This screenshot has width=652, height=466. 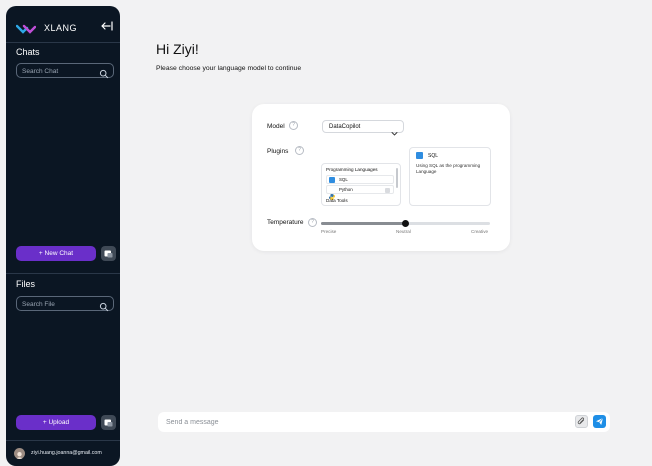 What do you see at coordinates (345, 127) in the screenshot?
I see `model-selected-value: DataCopilot` at bounding box center [345, 127].